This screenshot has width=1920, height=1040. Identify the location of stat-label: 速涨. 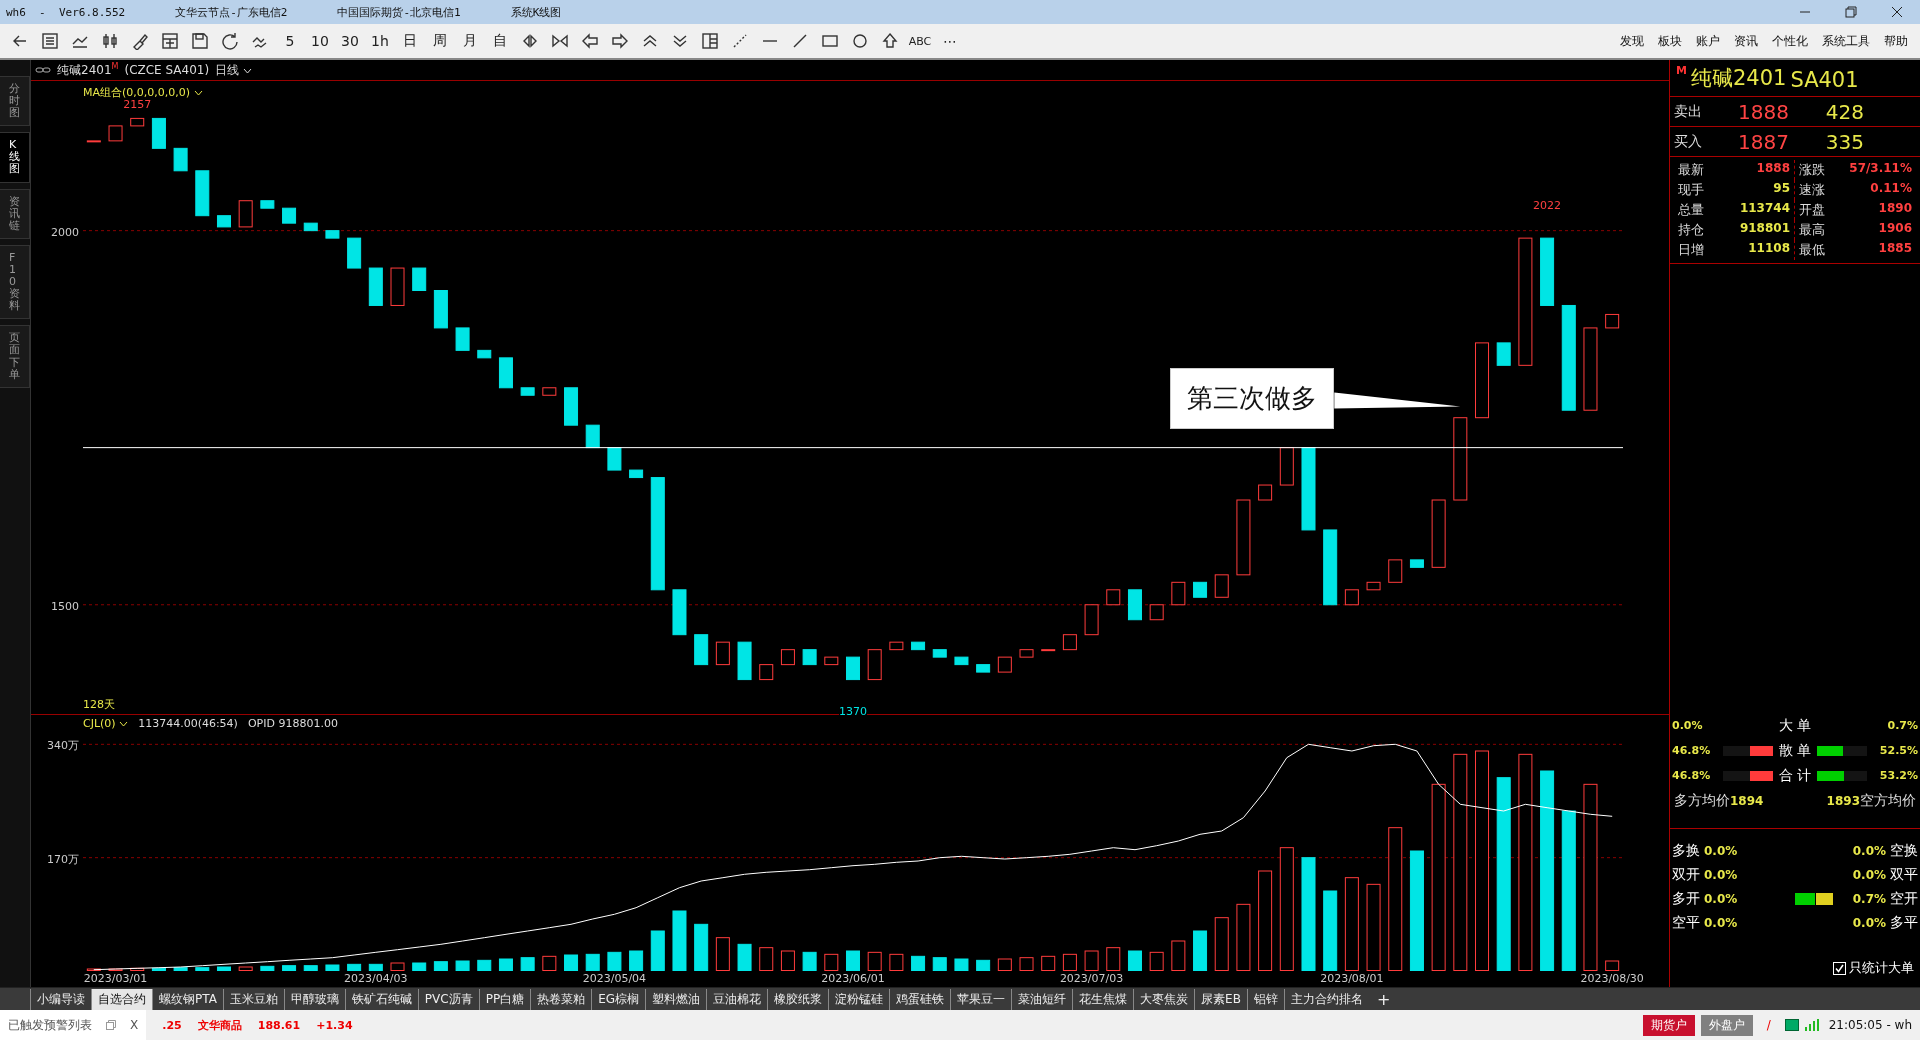
(1812, 190).